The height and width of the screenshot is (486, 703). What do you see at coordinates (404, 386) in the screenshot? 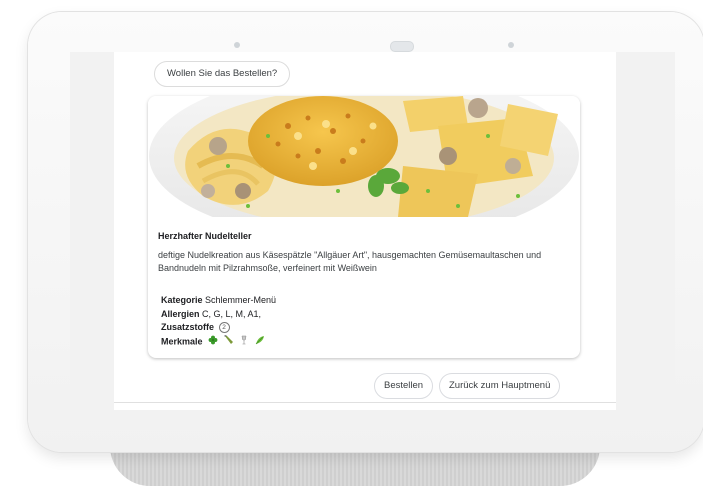
I see `order-button: Bestellen` at bounding box center [404, 386].